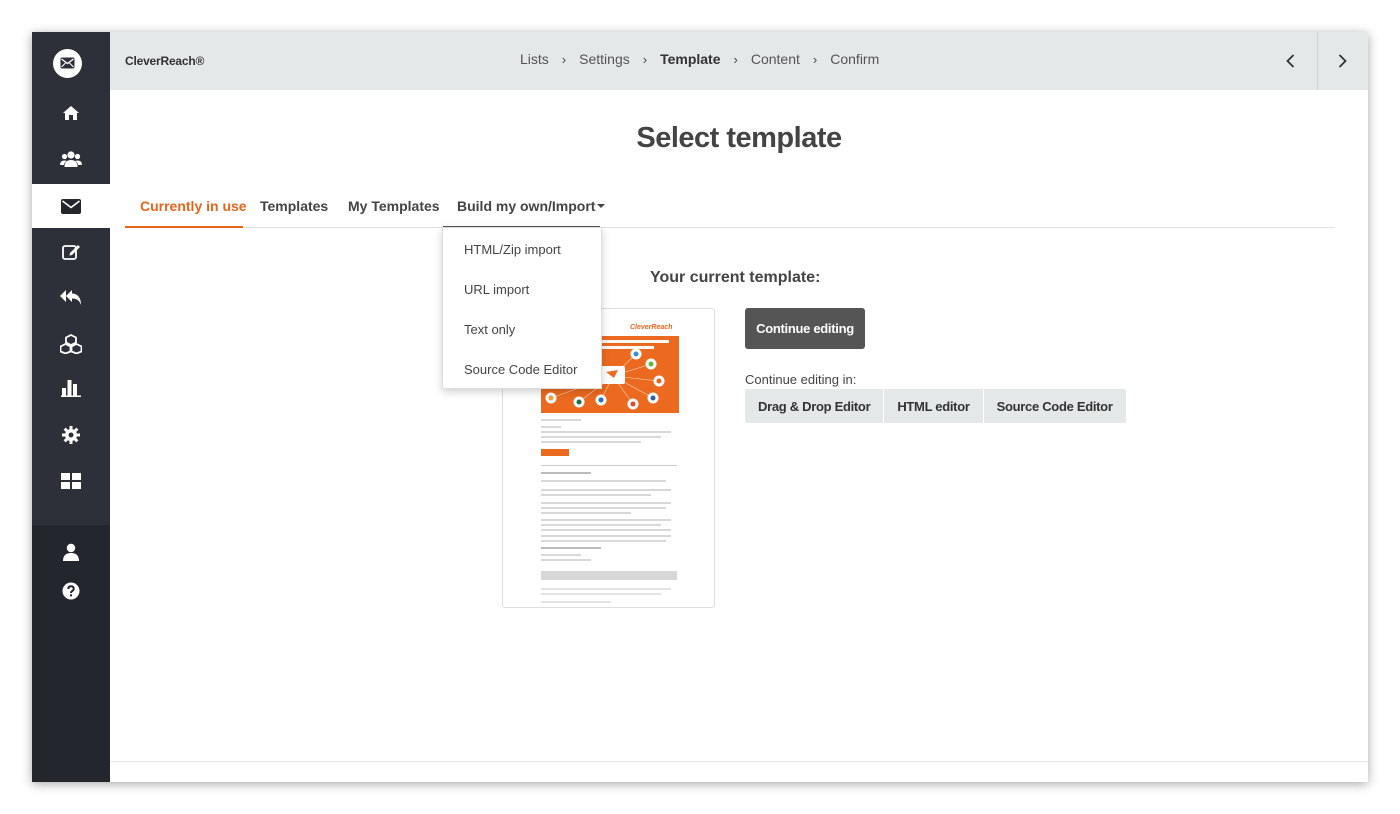 Image resolution: width=1400 pixels, height=814 pixels. What do you see at coordinates (601, 206) in the screenshot?
I see `caret-down-icon` at bounding box center [601, 206].